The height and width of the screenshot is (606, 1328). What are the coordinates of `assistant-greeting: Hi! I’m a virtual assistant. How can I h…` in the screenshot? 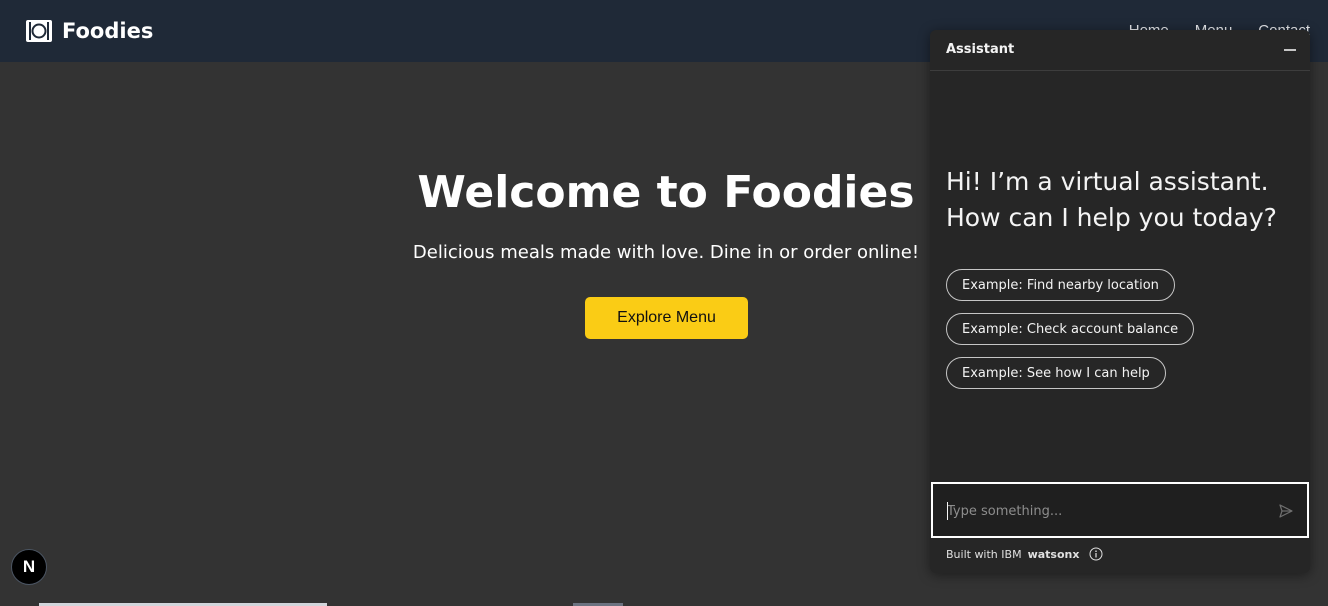 It's located at (1121, 200).